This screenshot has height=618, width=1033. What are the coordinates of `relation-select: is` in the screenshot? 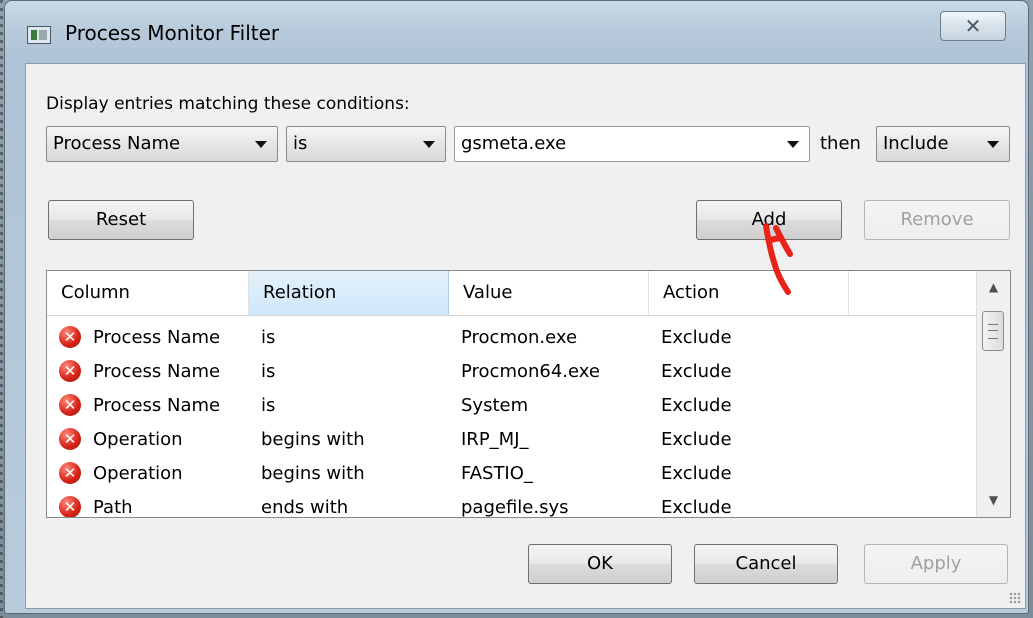 It's located at (366, 144).